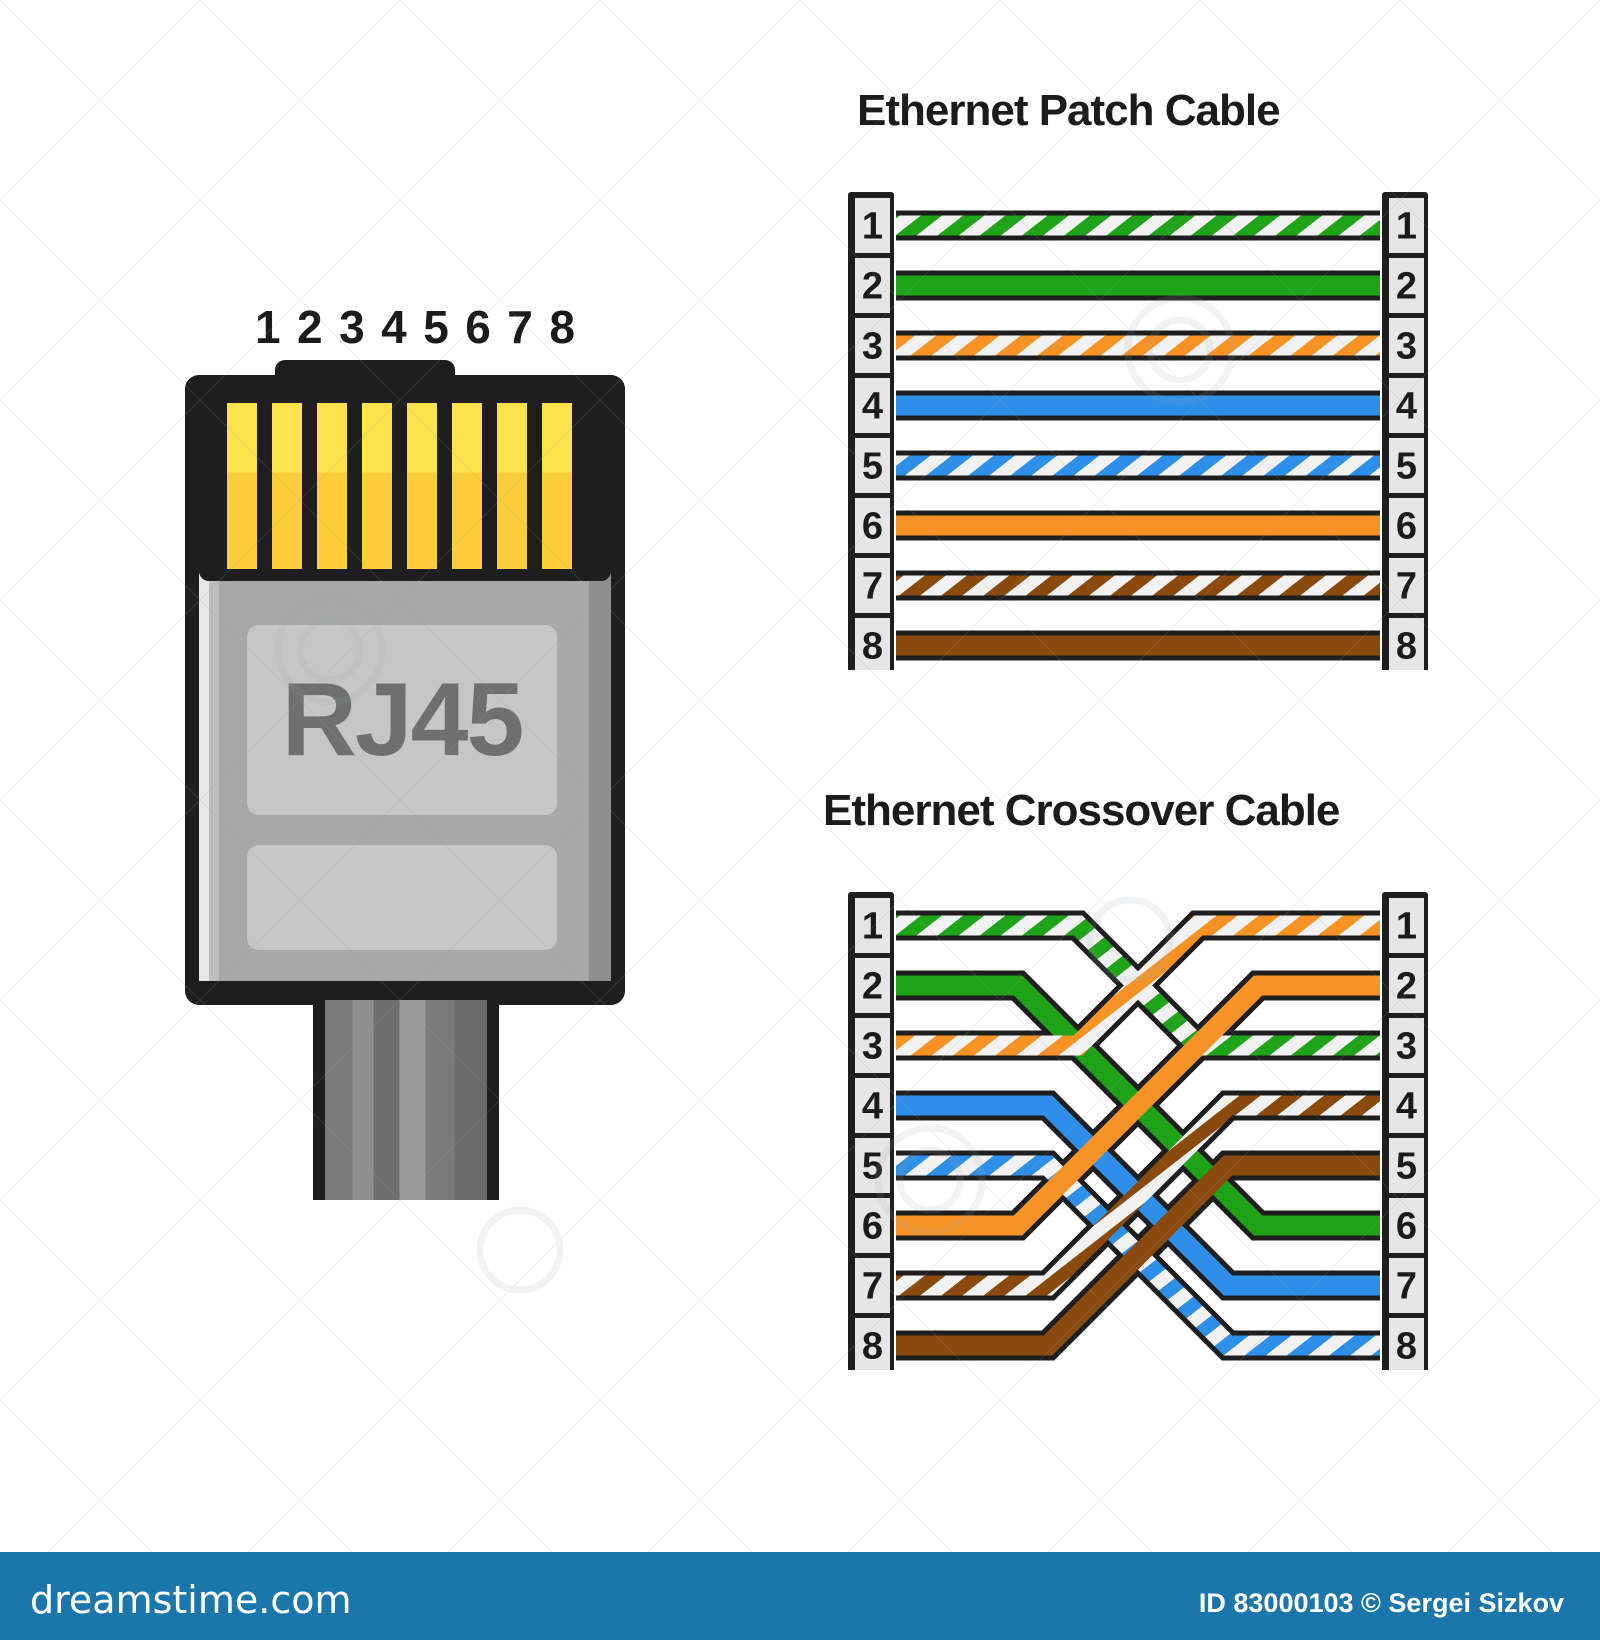  Describe the element at coordinates (415, 326) in the screenshot. I see `connector-pin-number-row: 1 2 3 4 5 6 7 8` at that location.